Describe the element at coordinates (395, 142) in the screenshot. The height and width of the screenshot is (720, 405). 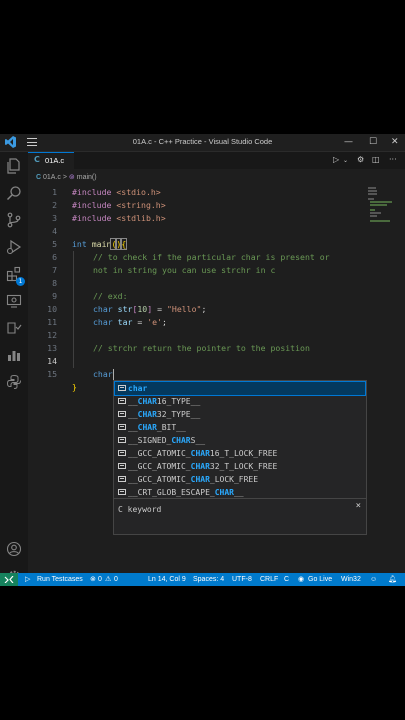
I see `close-icon: ✕` at that location.